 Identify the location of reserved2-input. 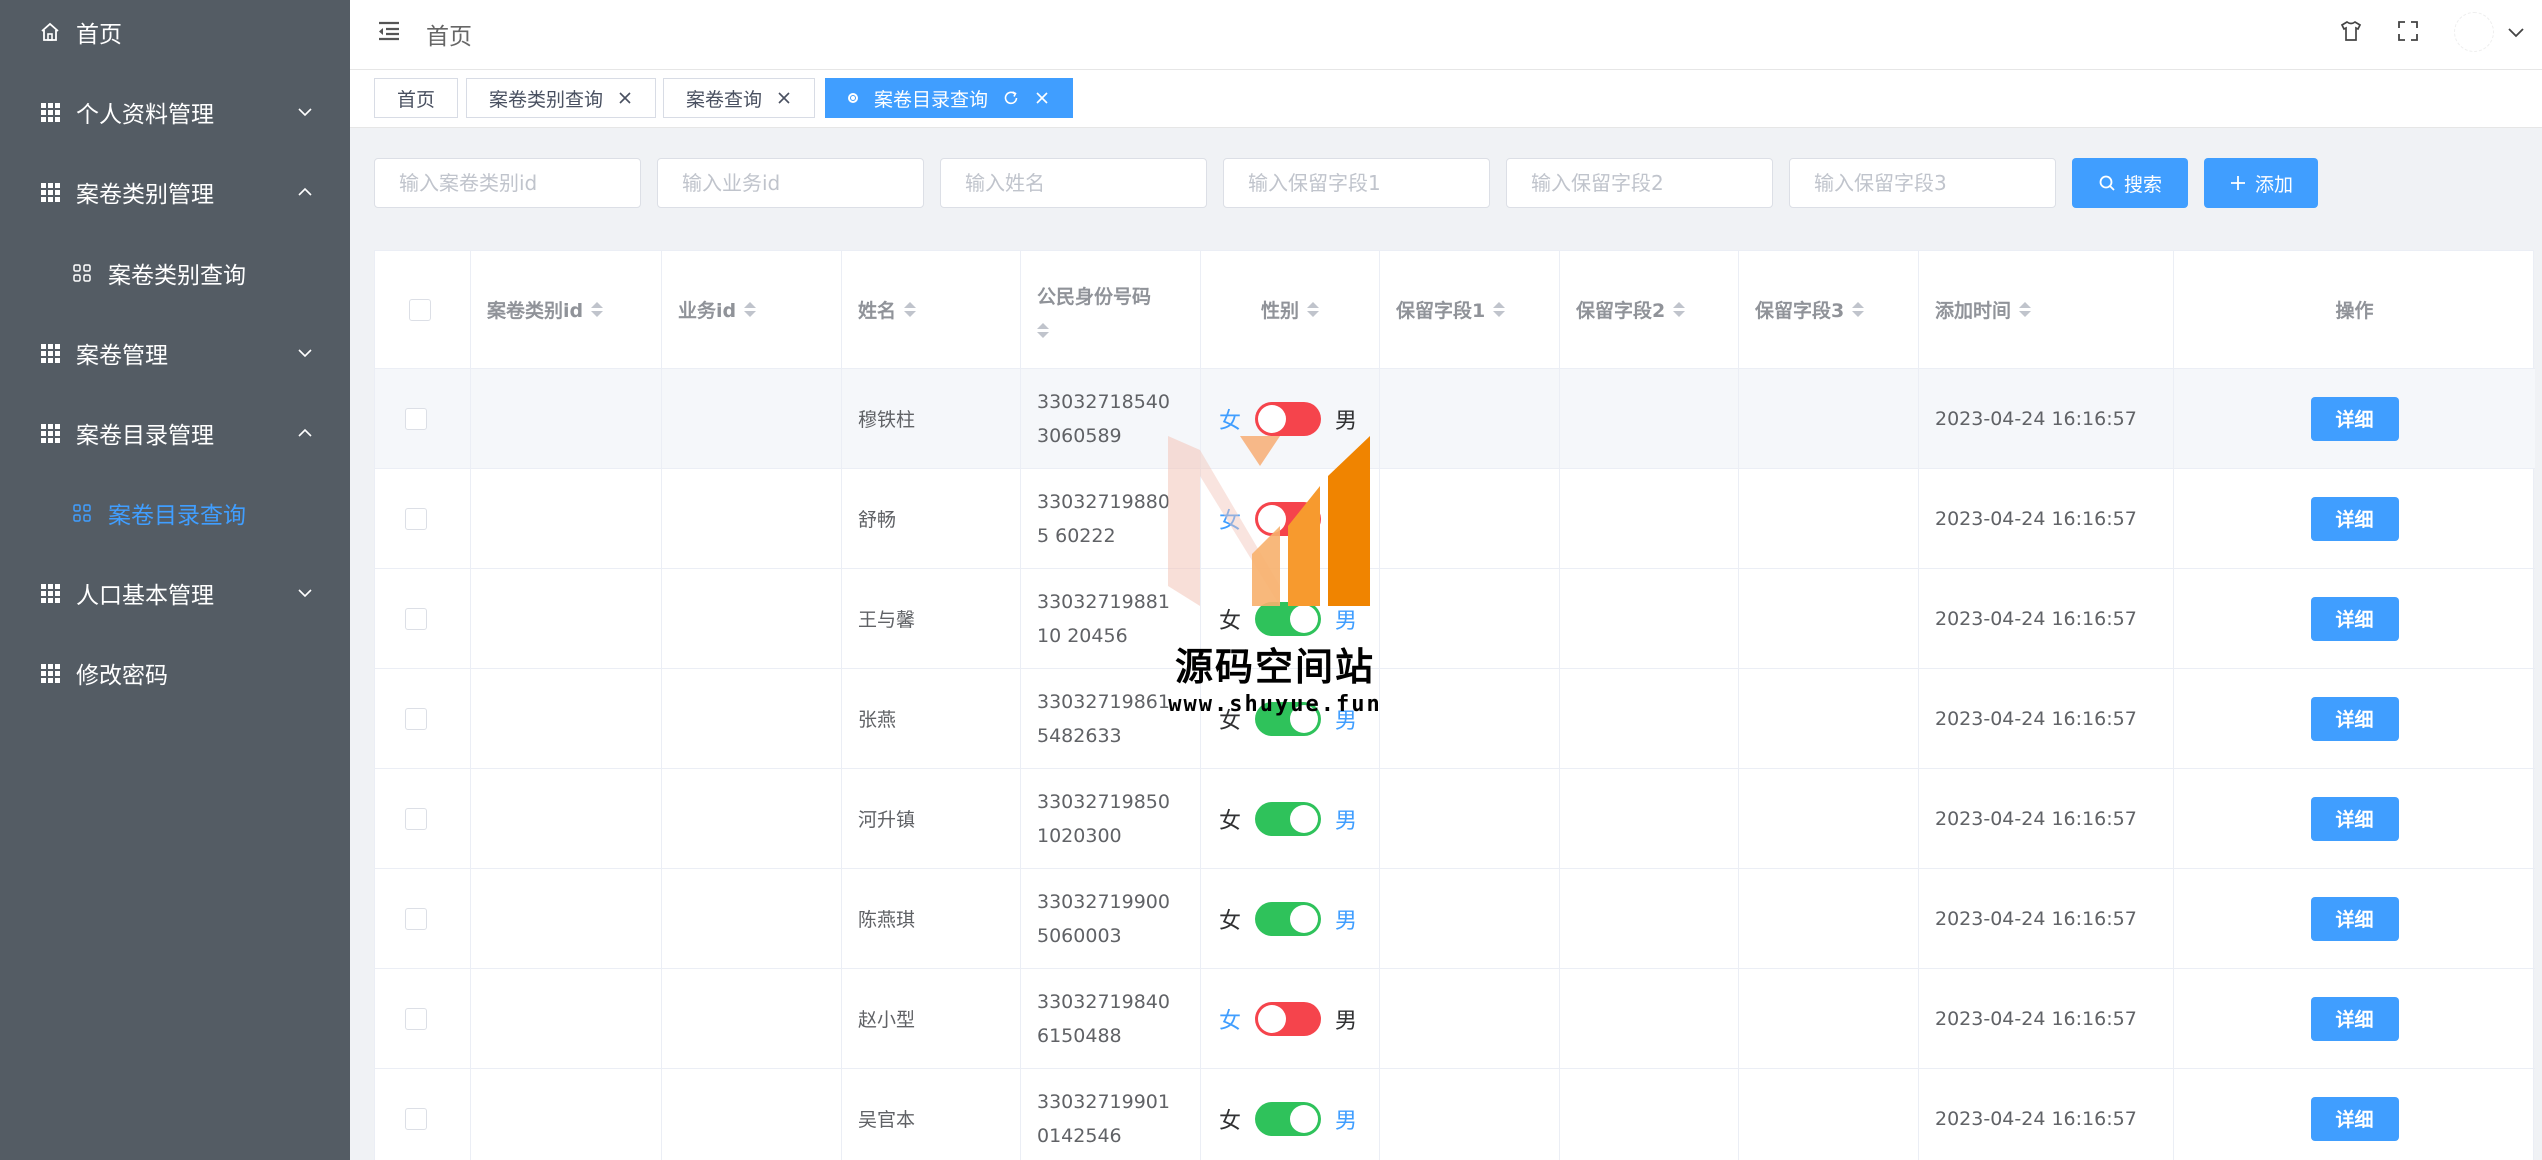
(1639, 183).